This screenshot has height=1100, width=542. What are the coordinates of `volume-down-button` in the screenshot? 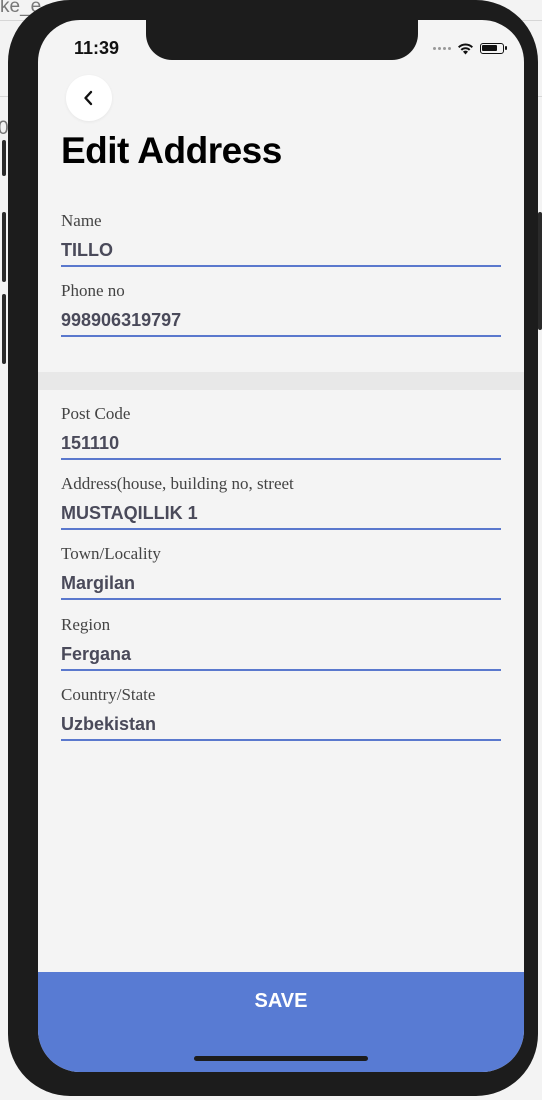 It's located at (4, 329).